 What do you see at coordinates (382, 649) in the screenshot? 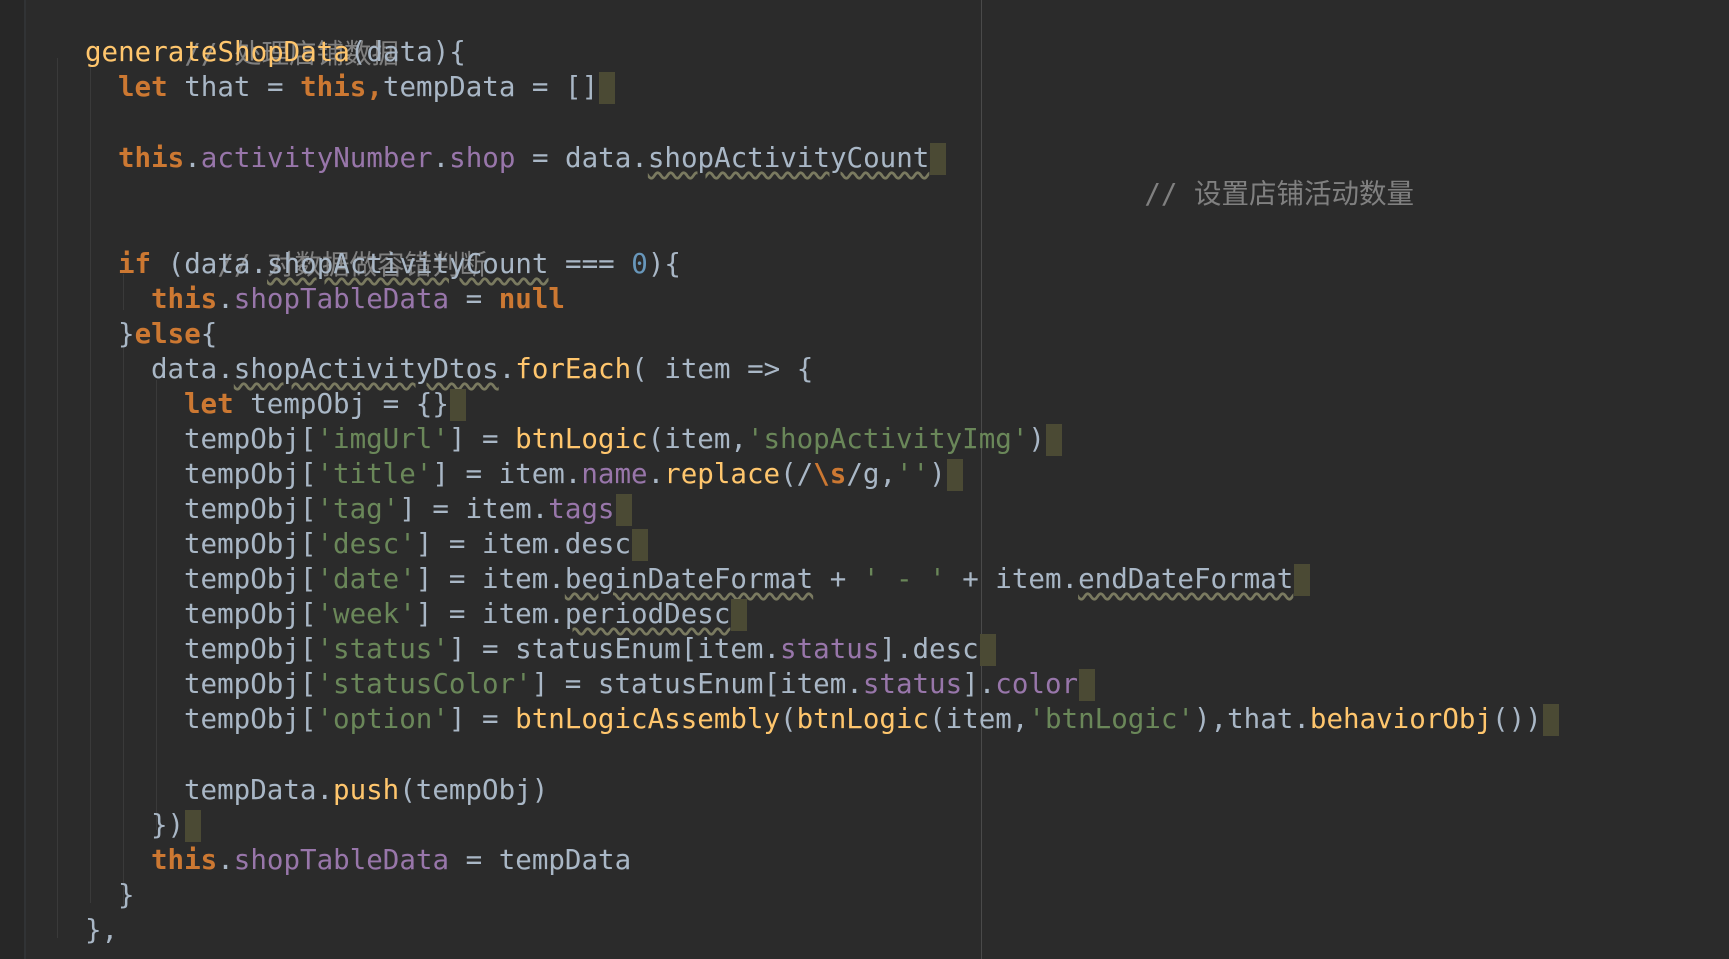
I see `string-literal: 'status'` at bounding box center [382, 649].